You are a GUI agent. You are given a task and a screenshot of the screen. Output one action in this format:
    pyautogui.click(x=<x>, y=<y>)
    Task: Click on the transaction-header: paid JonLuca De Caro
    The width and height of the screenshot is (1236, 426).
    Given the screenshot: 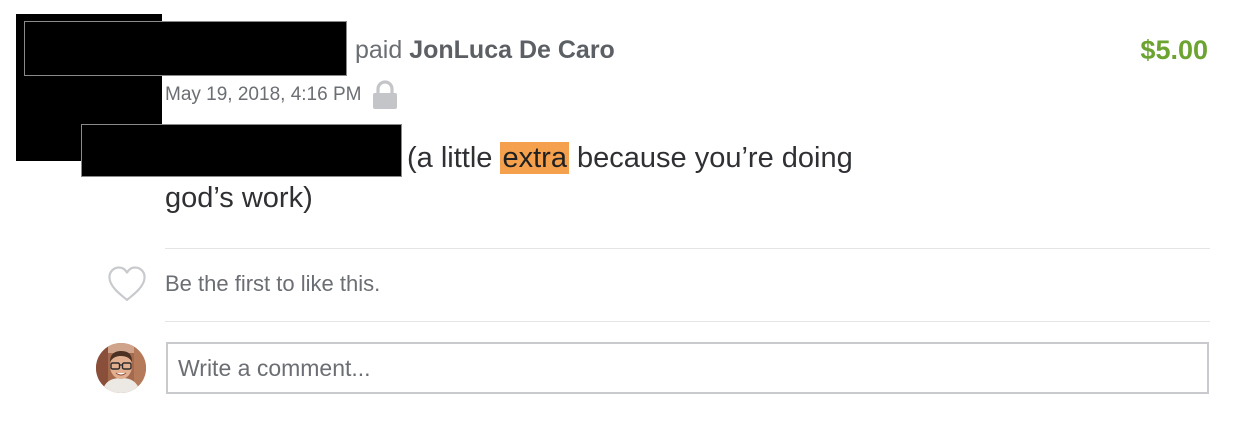 What is the action you would take?
    pyautogui.click(x=485, y=50)
    